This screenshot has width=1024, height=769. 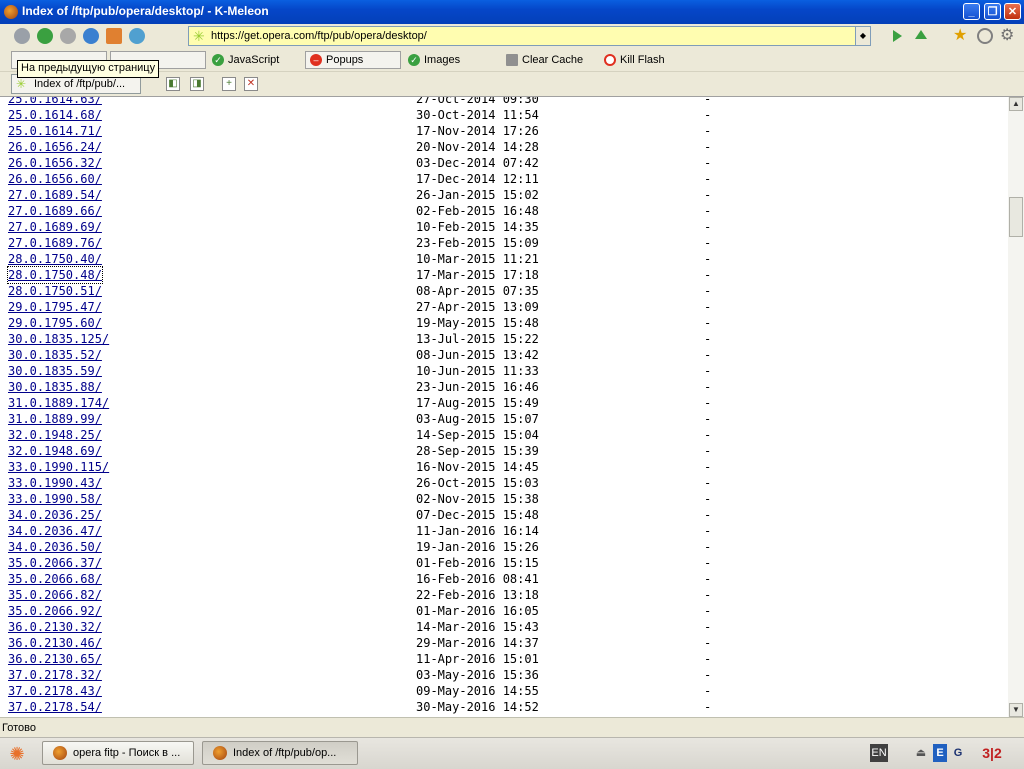 I want to click on directory-link: 30.0.1835.88/, so click(x=55, y=387).